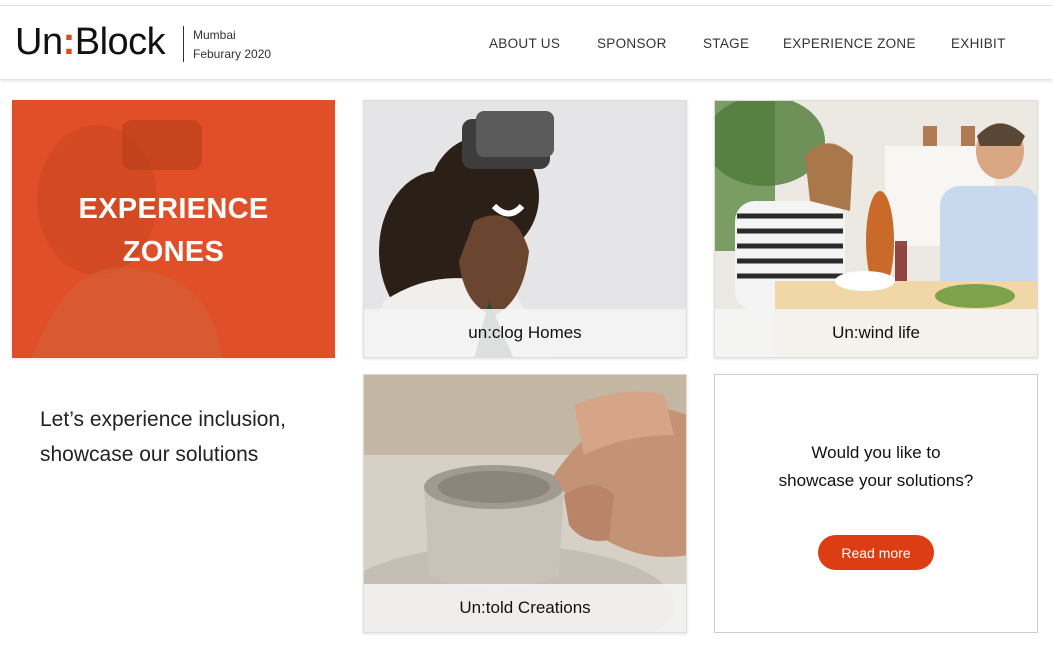  I want to click on read-more-button: Read more, so click(876, 552).